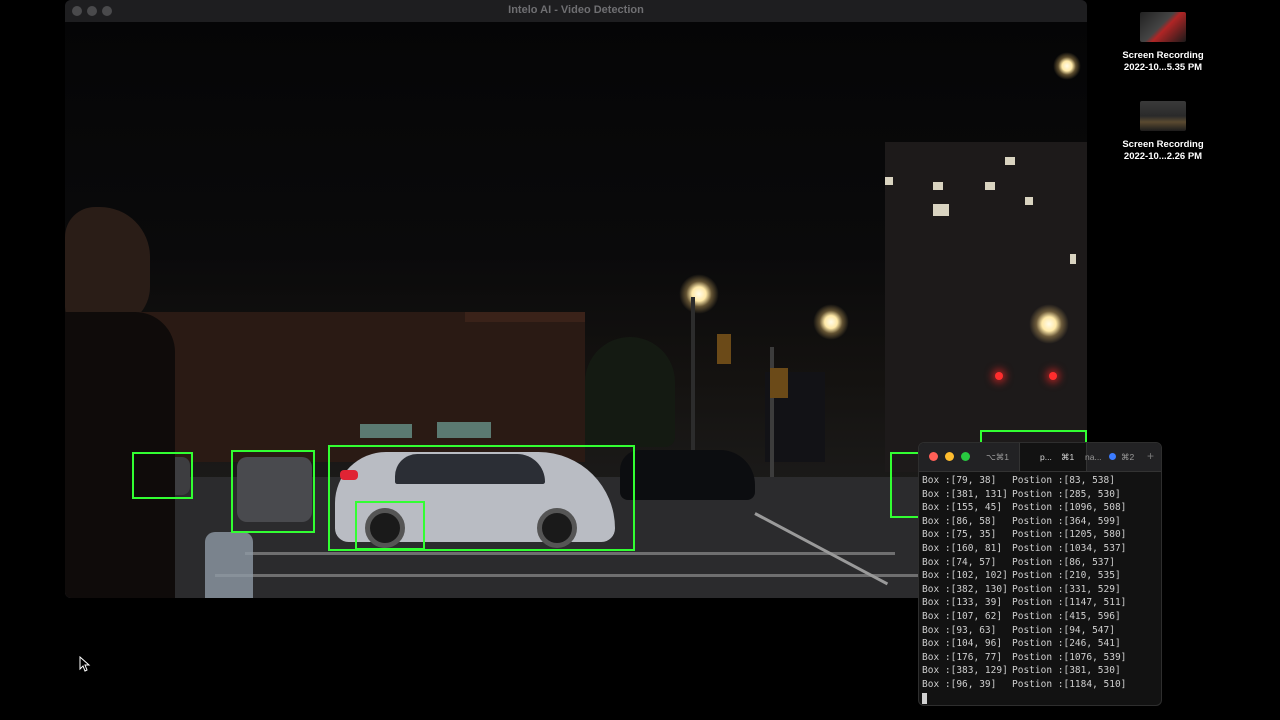 The image size is (1280, 720). What do you see at coordinates (1069, 684) in the screenshot?
I see `position-value: Postion :[1184, 510]` at bounding box center [1069, 684].